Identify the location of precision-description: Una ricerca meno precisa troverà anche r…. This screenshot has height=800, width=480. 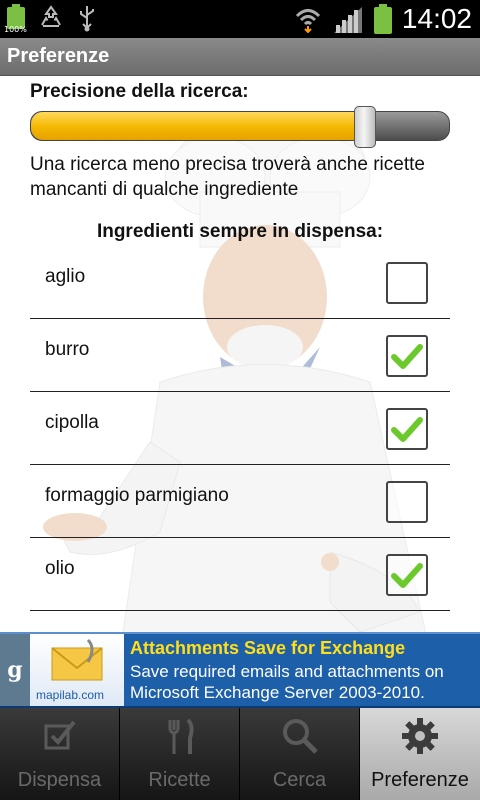
(227, 177).